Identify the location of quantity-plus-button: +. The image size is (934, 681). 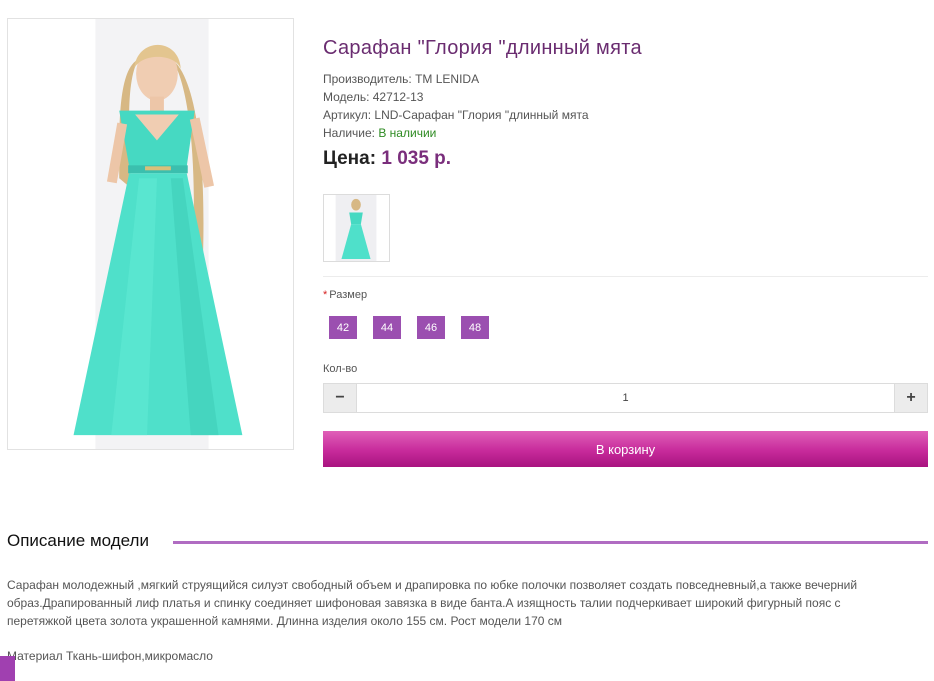
(911, 398).